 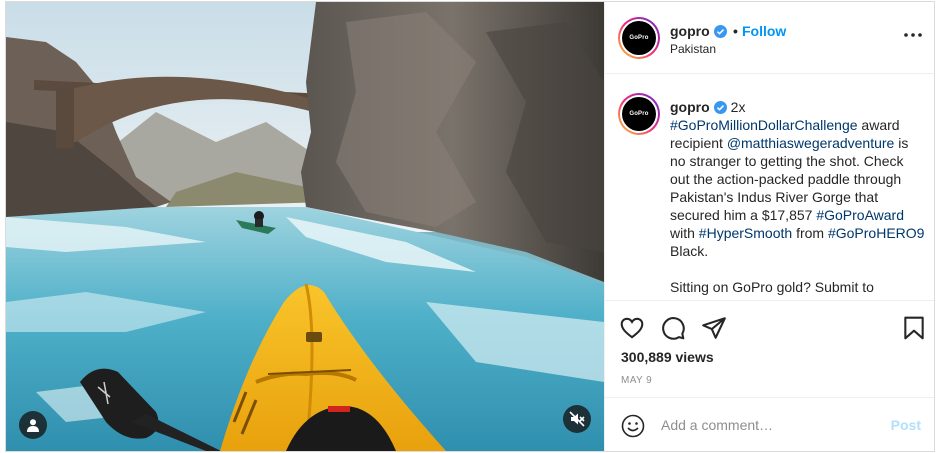 I want to click on mute-toggle-button, so click(x=577, y=419).